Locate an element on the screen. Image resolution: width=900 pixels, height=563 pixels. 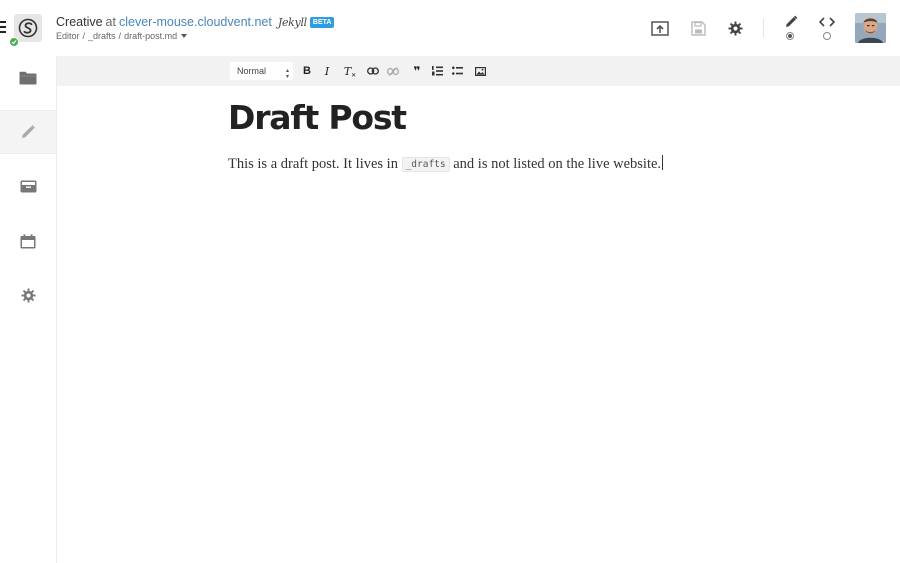
folder-icon is located at coordinates (28, 78).